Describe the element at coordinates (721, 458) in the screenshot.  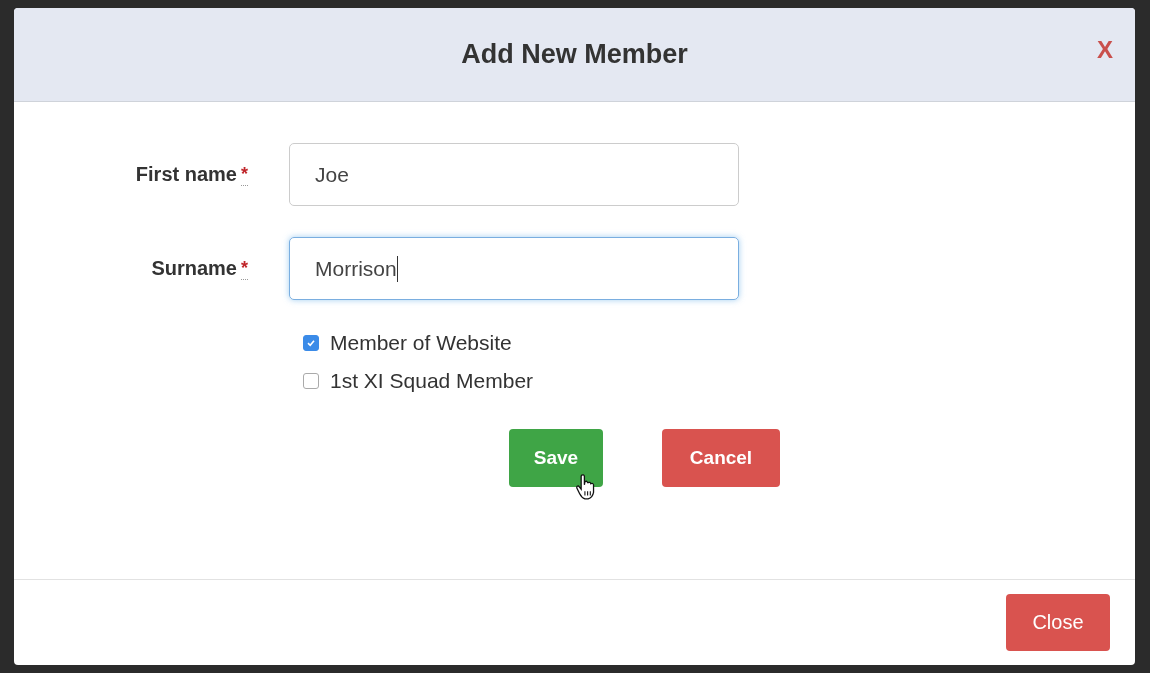
I see `cancel-button: Cancel` at that location.